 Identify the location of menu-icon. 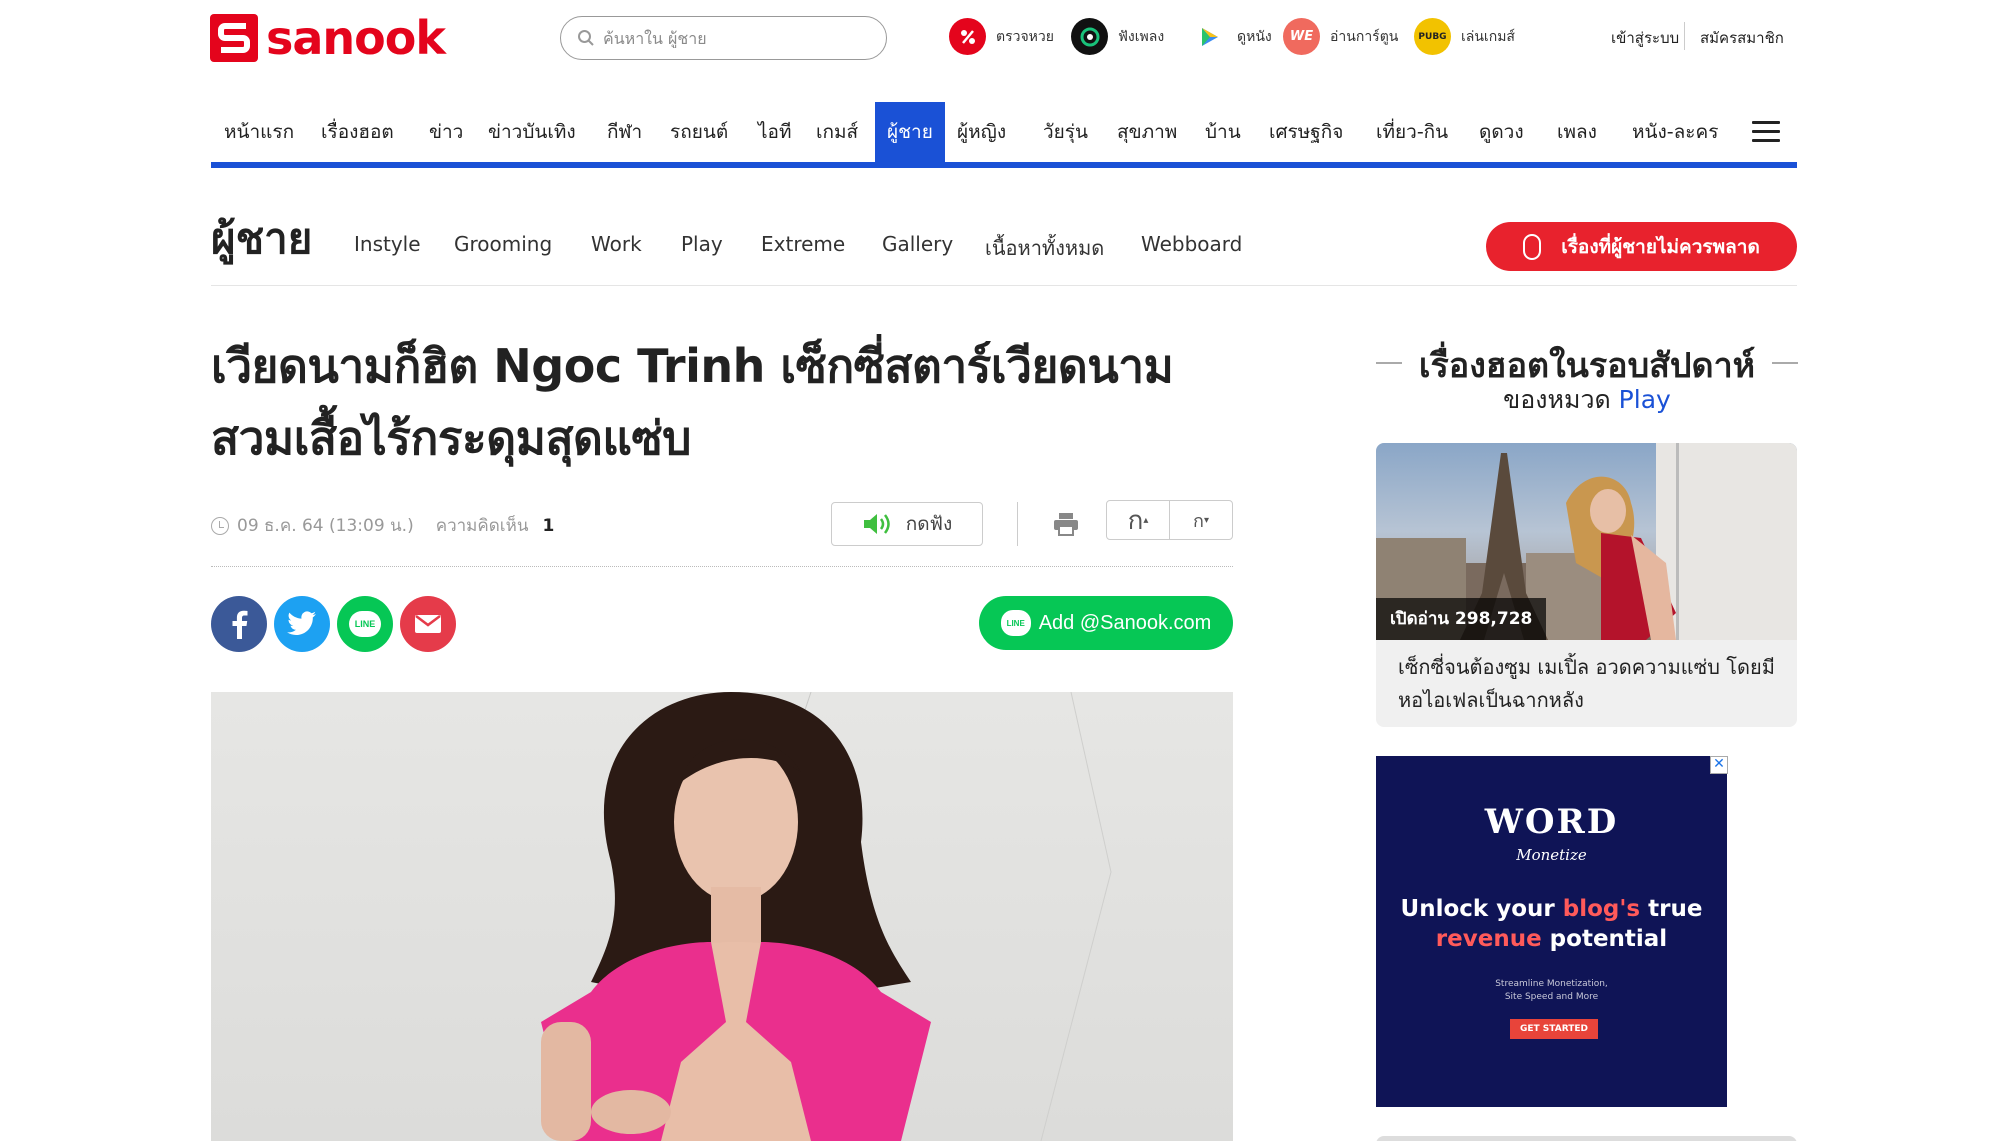
(1766, 132).